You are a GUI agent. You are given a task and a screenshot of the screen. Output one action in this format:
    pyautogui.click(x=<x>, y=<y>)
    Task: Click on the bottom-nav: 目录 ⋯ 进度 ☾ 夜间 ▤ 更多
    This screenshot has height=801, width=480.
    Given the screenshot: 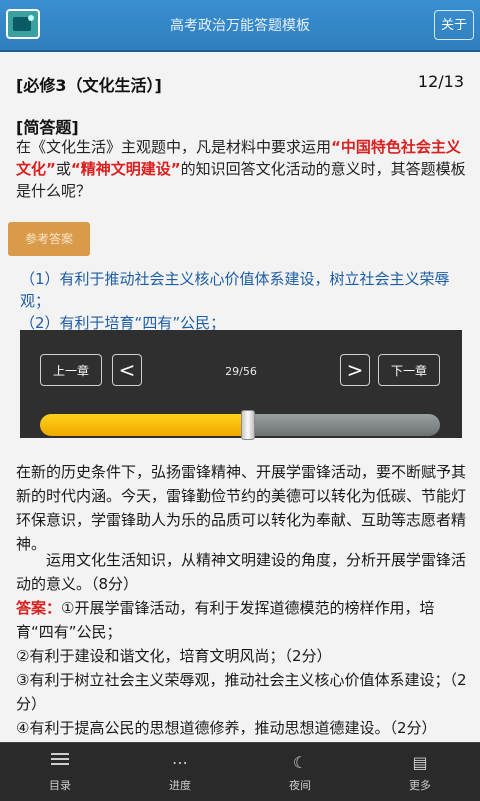 What is the action you would take?
    pyautogui.click(x=240, y=771)
    